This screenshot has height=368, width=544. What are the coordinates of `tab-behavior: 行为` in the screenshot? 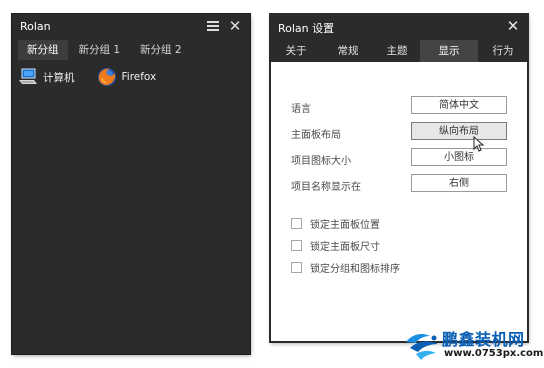 It's located at (503, 51).